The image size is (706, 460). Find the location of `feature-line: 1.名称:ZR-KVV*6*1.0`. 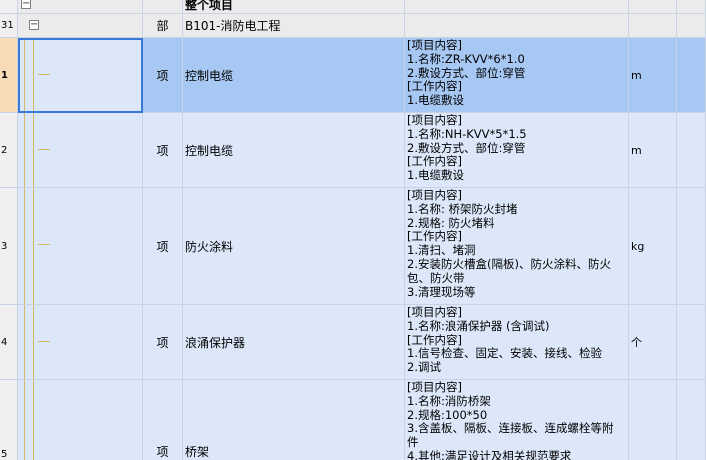

feature-line: 1.名称:ZR-KVV*6*1.0 is located at coordinates (466, 58).